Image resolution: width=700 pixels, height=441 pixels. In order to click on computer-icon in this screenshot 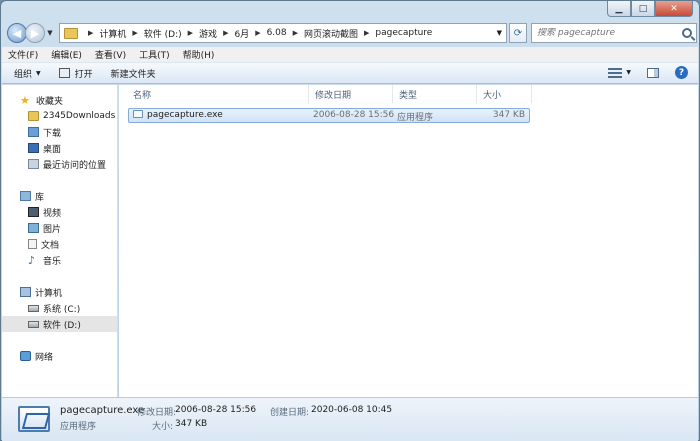, I will do `click(25, 292)`.